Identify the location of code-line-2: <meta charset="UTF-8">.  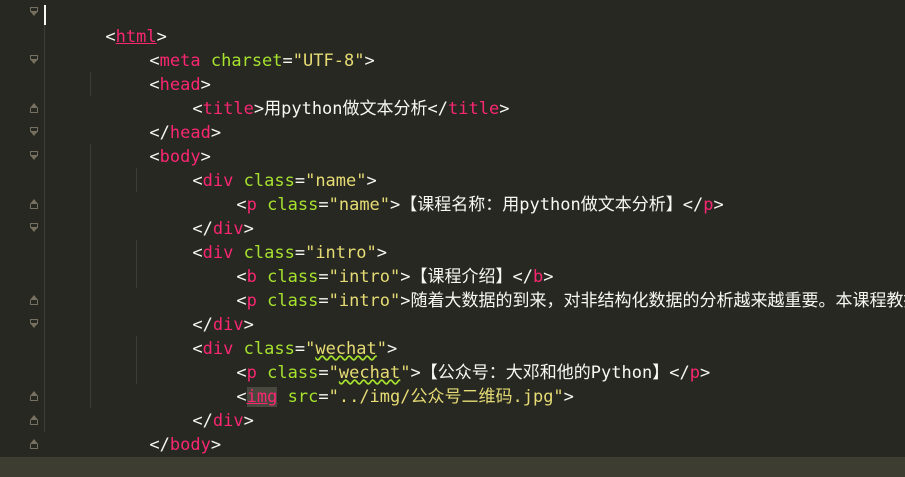
(231, 48).